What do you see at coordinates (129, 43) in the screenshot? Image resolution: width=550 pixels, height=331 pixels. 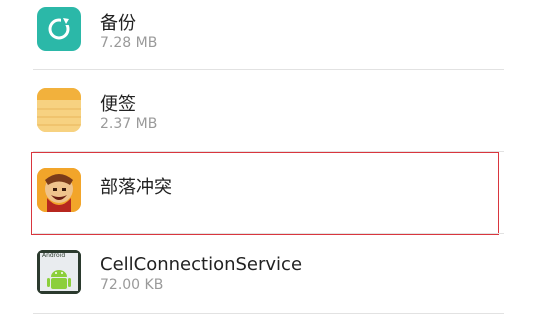 I see `app-size: 7.28 MB` at bounding box center [129, 43].